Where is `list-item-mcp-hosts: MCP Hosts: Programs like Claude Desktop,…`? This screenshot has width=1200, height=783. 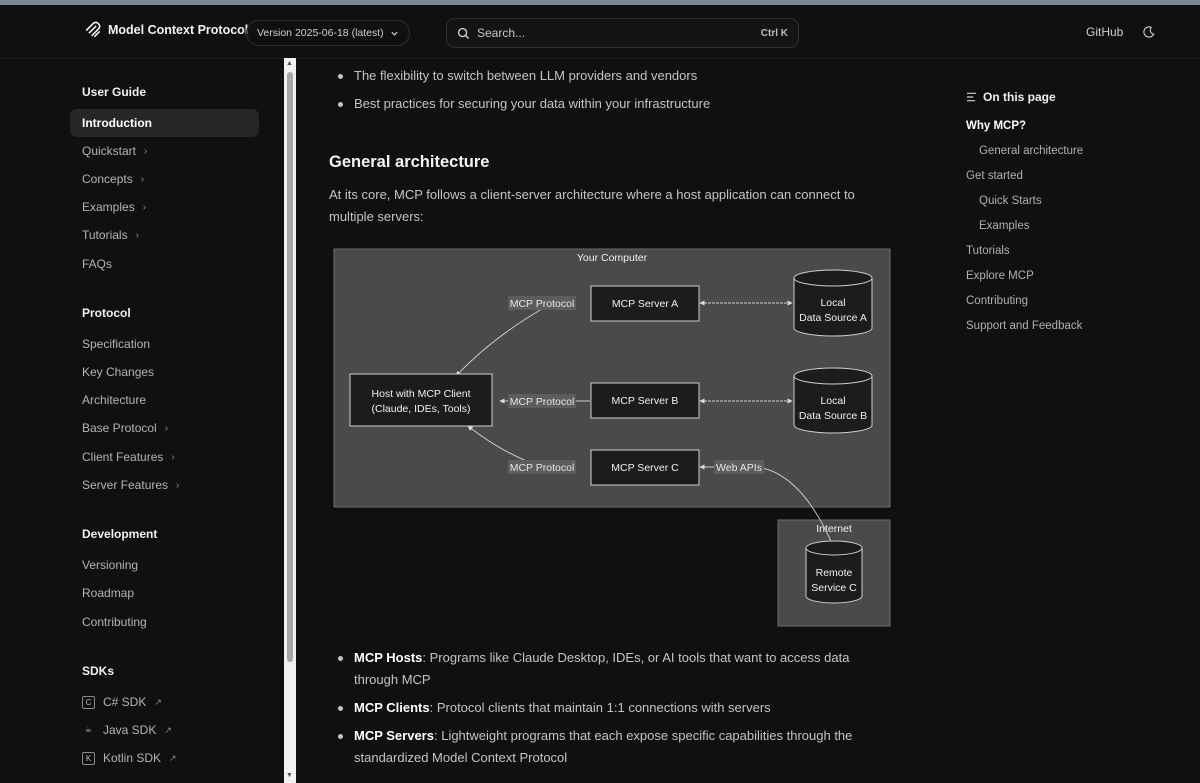
list-item-mcp-hosts: MCP Hosts: Programs like Claude Desktop,… is located at coordinates (614, 669).